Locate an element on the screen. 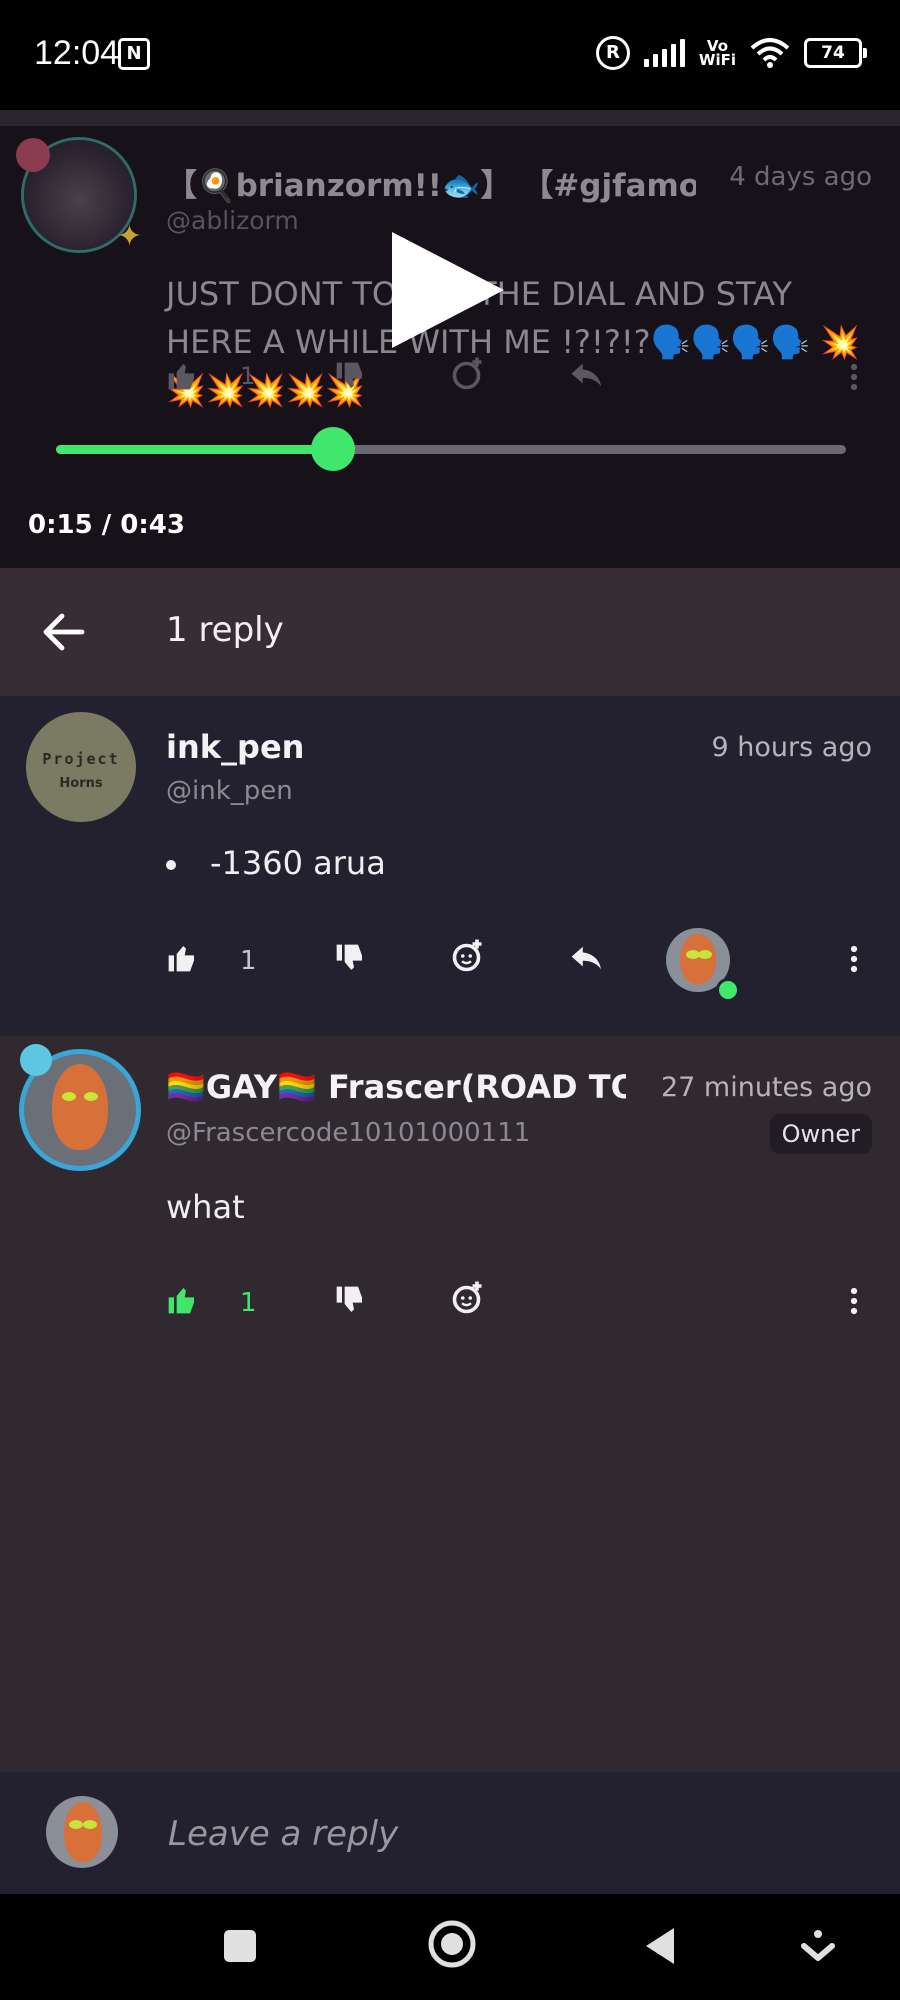  reply-composer is located at coordinates (450, 1833).